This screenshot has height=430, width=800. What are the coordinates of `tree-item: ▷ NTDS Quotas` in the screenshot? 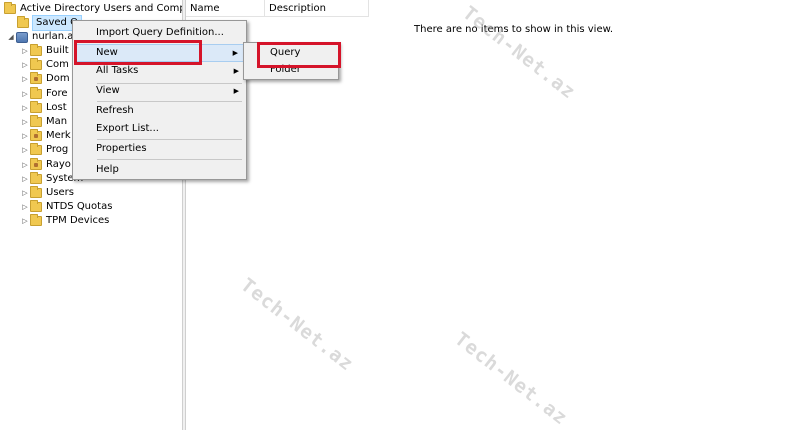 It's located at (66, 207).